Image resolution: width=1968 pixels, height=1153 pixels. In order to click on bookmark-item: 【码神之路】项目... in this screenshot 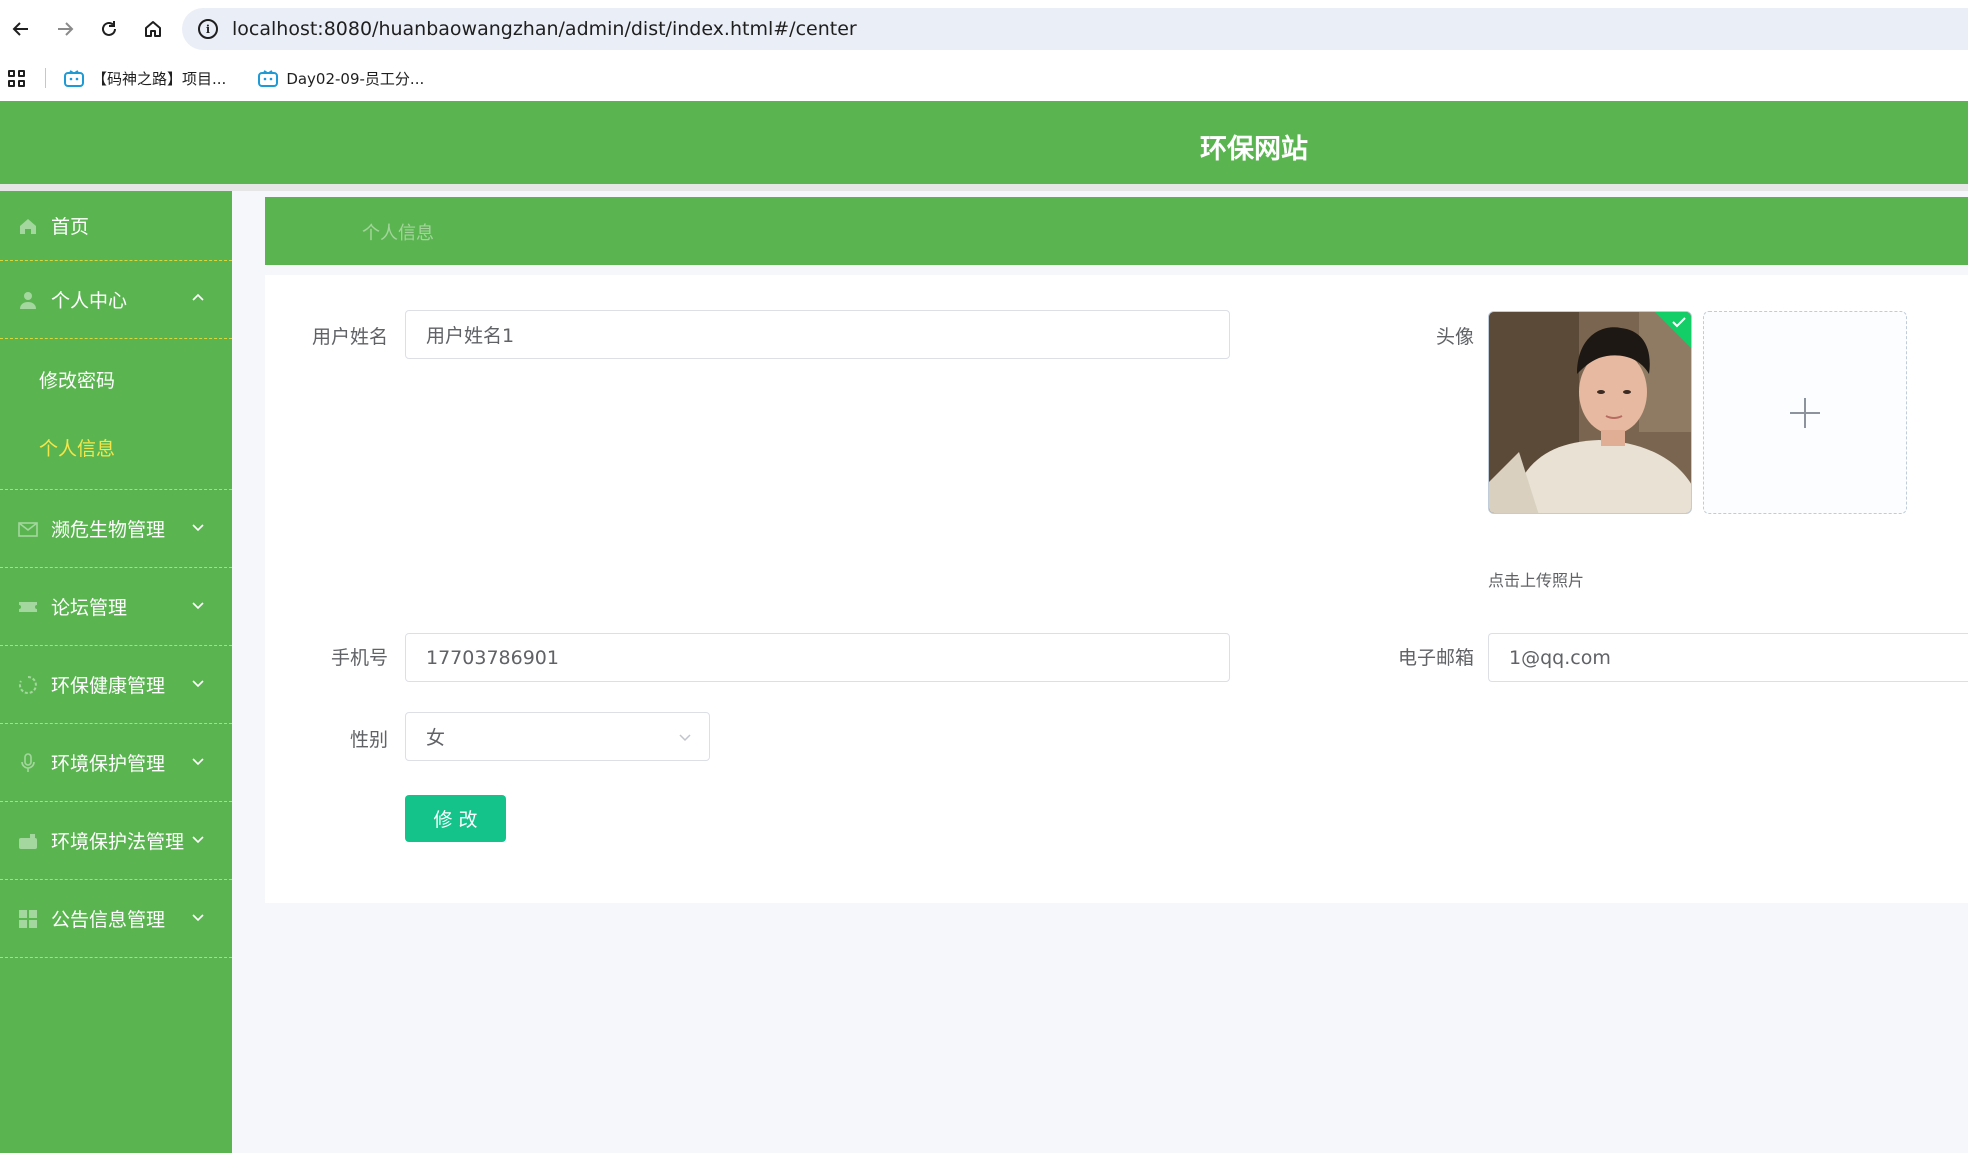, I will do `click(145, 78)`.